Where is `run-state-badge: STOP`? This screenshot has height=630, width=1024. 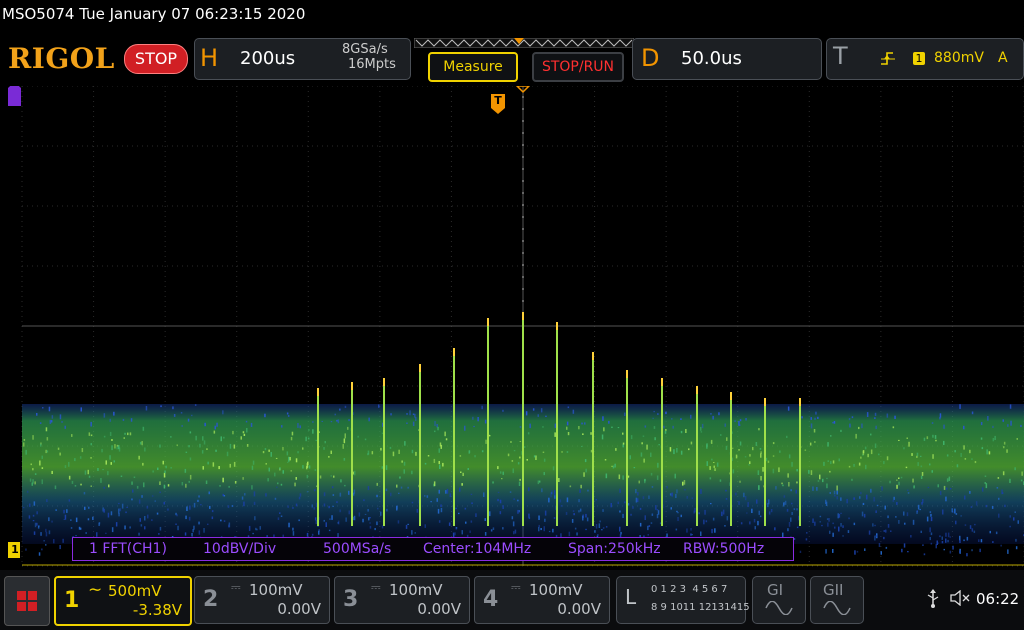 run-state-badge: STOP is located at coordinates (156, 59).